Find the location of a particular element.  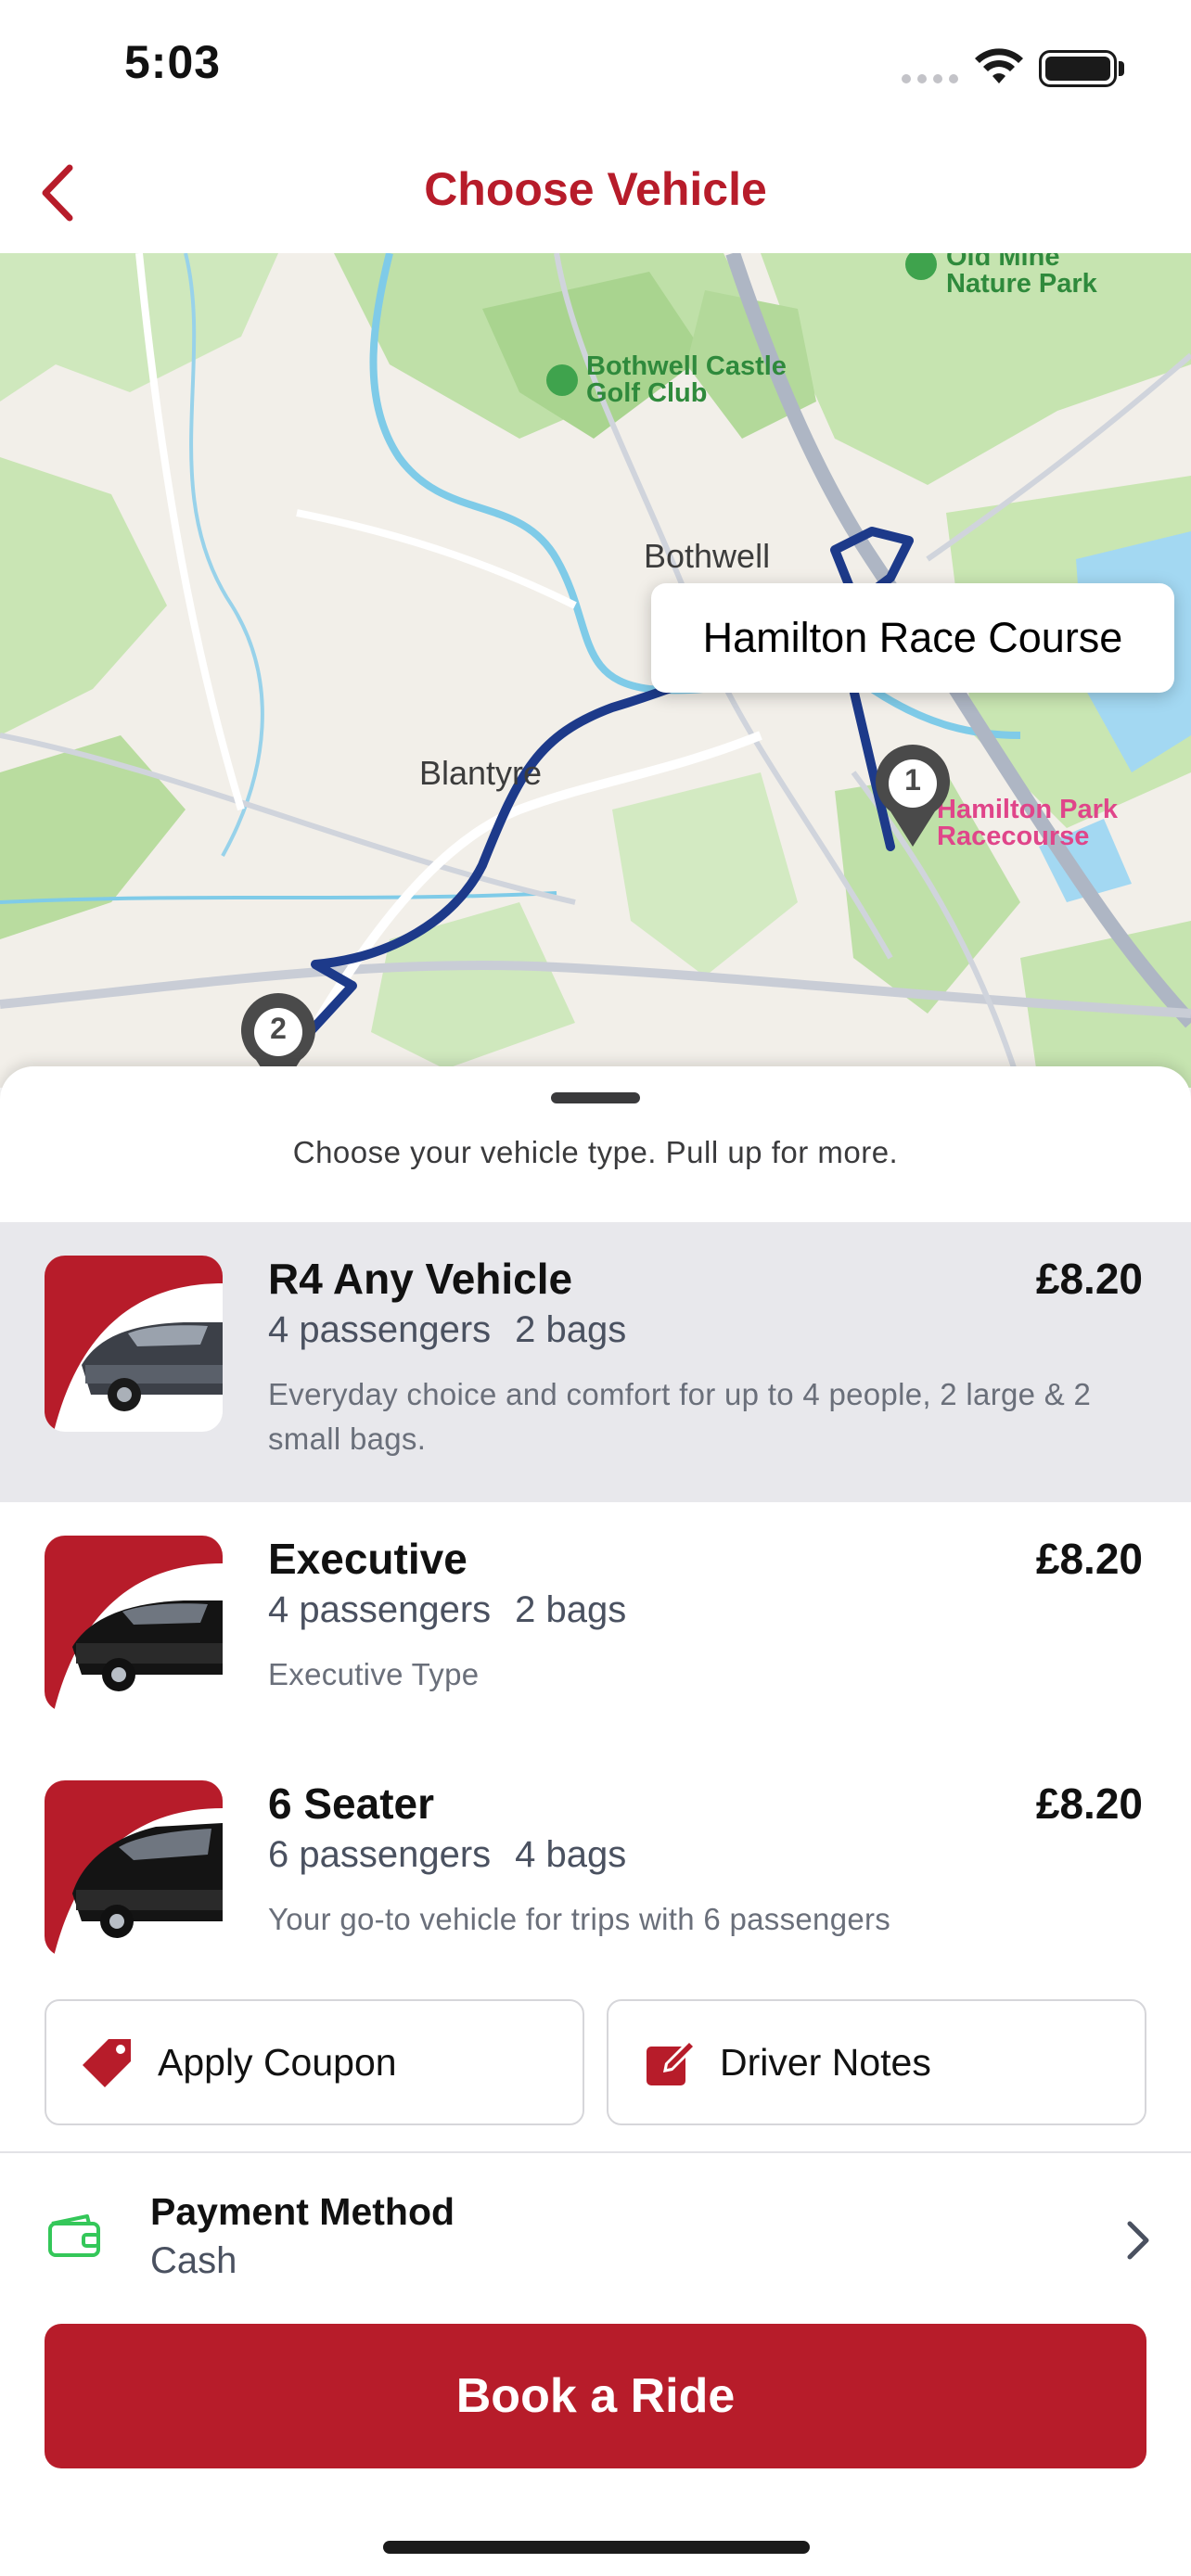

driver-notes-button: Driver Notes is located at coordinates (876, 2062).